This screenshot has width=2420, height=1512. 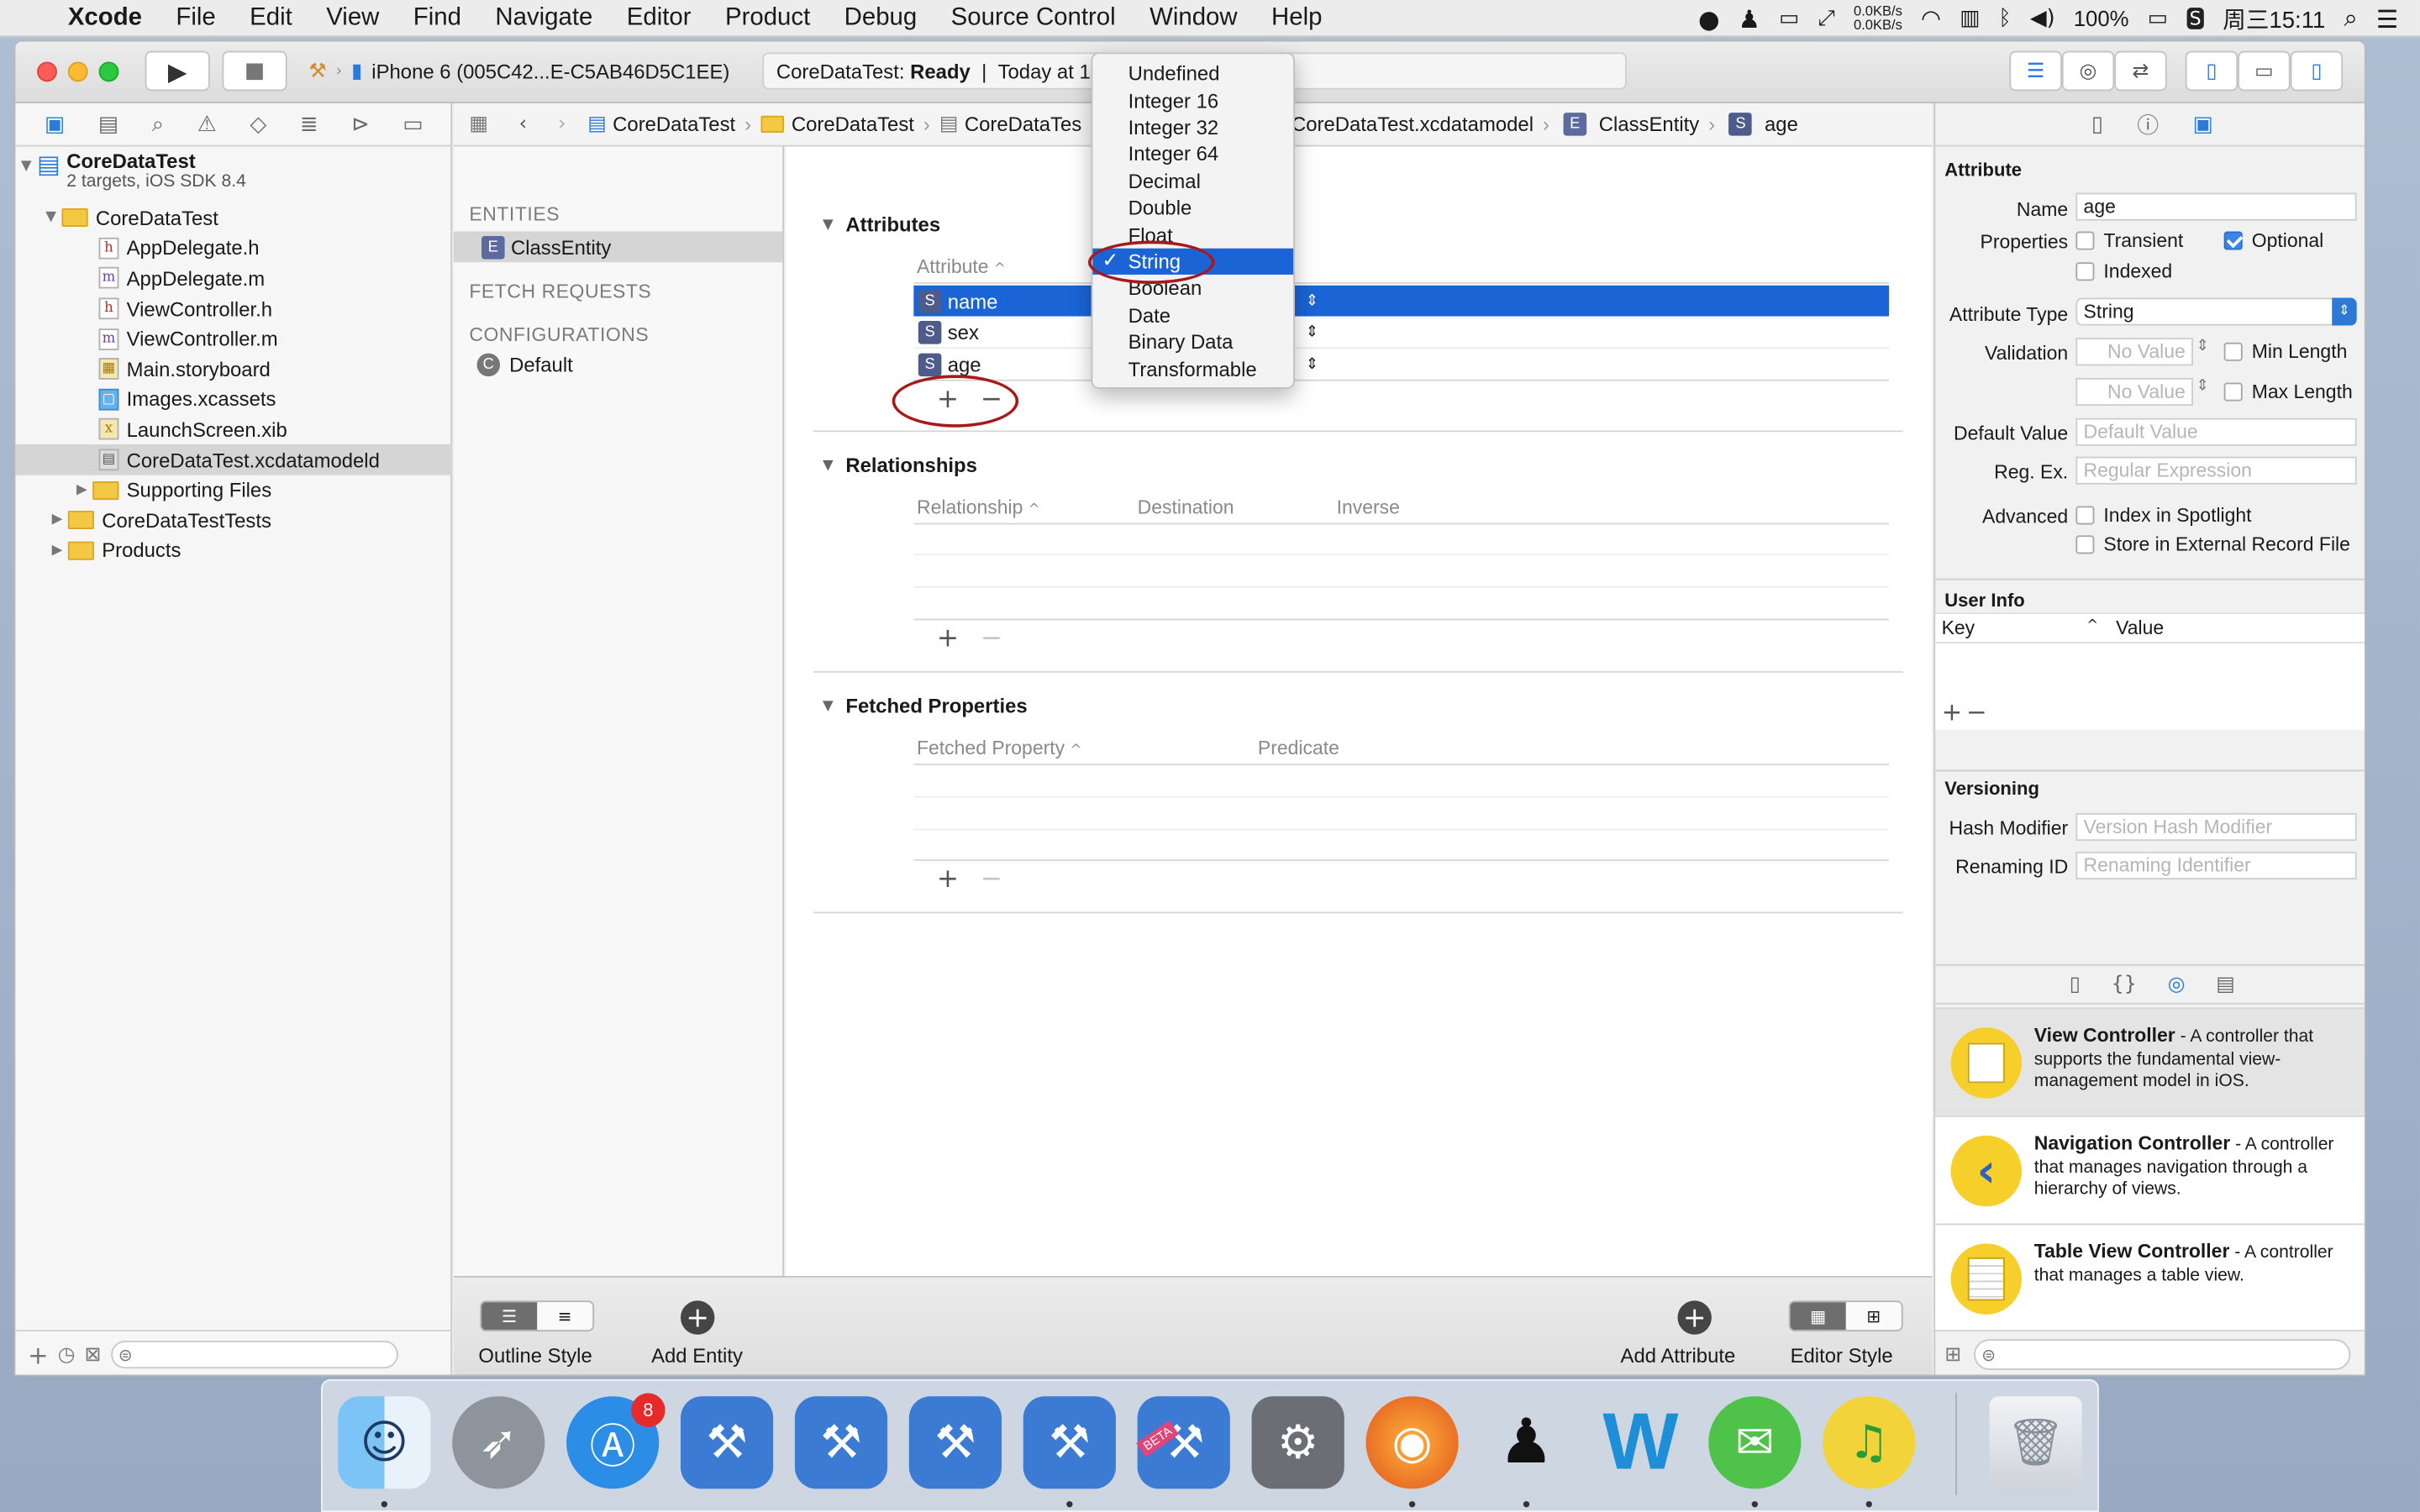 I want to click on spotlight-search-icon: ⌕, so click(x=2350, y=18).